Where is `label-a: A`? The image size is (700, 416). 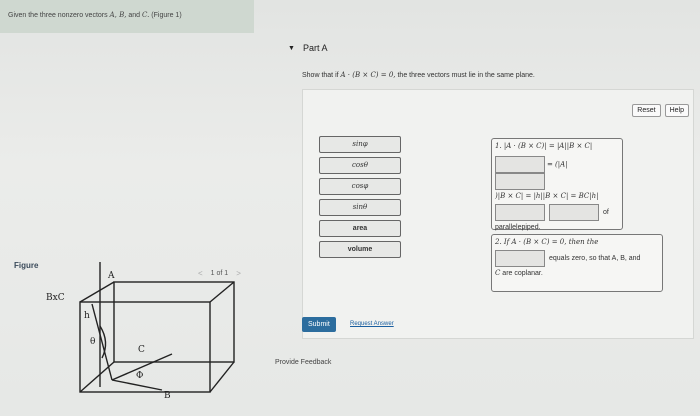 label-a: A is located at coordinates (111, 276).